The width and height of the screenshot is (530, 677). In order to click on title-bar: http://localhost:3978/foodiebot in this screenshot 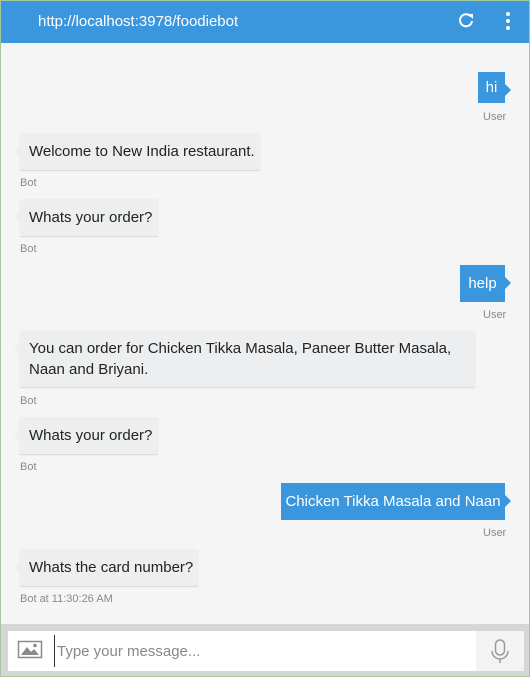, I will do `click(265, 22)`.